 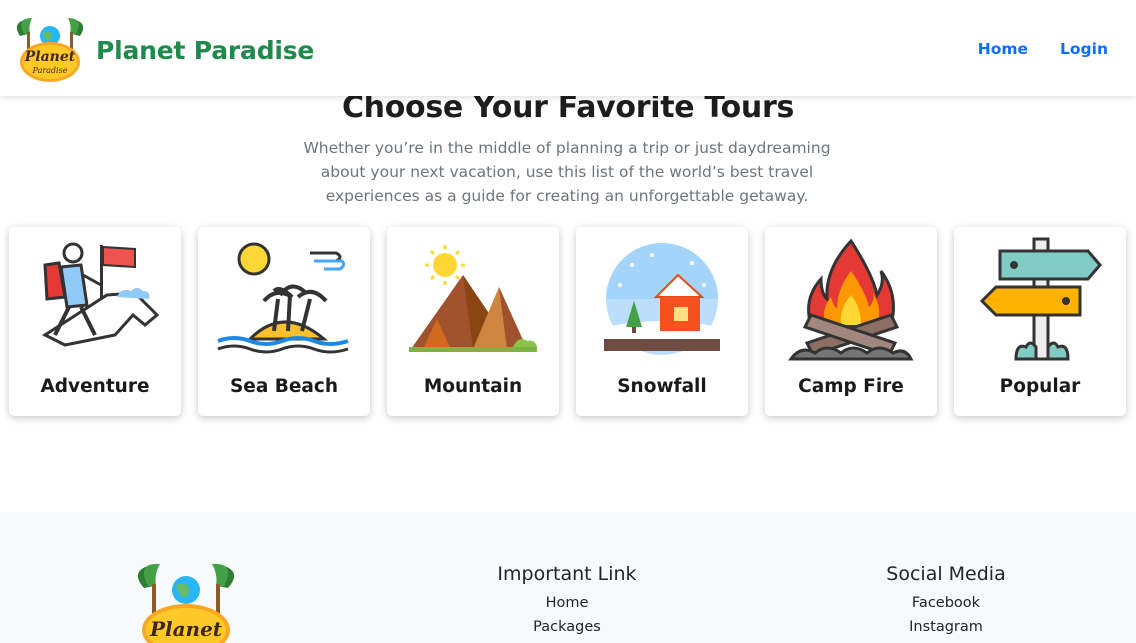 What do you see at coordinates (946, 574) in the screenshot?
I see `footer-social-heading: Social Media` at bounding box center [946, 574].